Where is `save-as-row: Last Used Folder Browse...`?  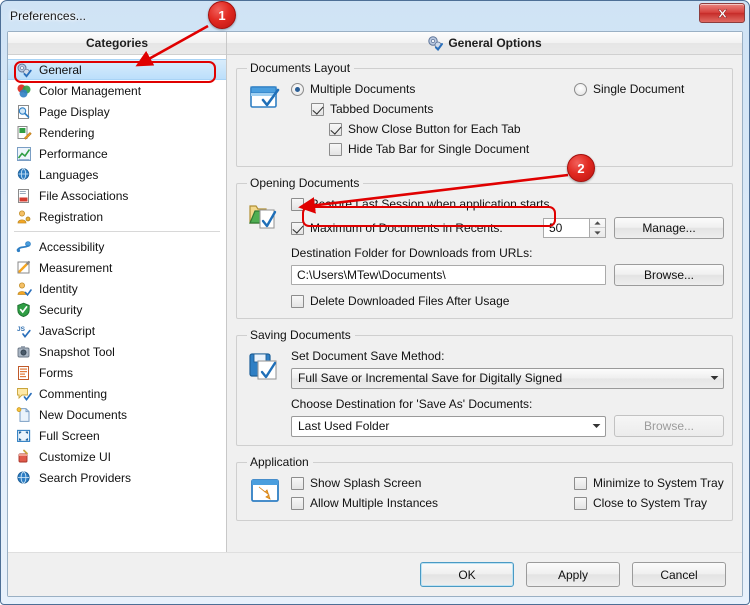
save-as-row: Last Used Folder Browse... is located at coordinates (507, 426).